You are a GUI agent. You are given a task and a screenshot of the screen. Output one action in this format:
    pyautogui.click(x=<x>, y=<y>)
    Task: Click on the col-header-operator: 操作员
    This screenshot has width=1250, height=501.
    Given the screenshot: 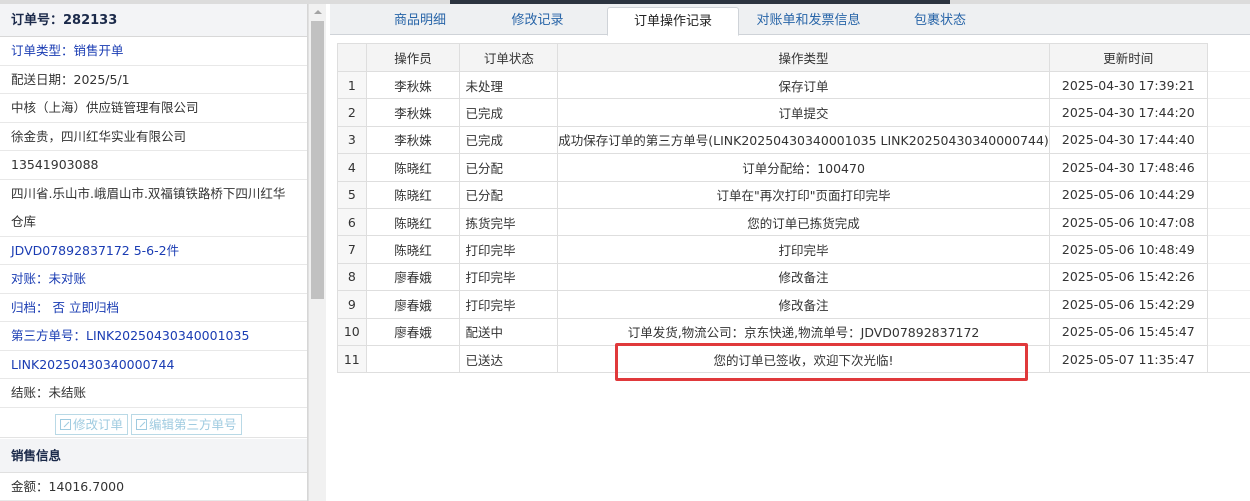 What is the action you would take?
    pyautogui.click(x=413, y=57)
    